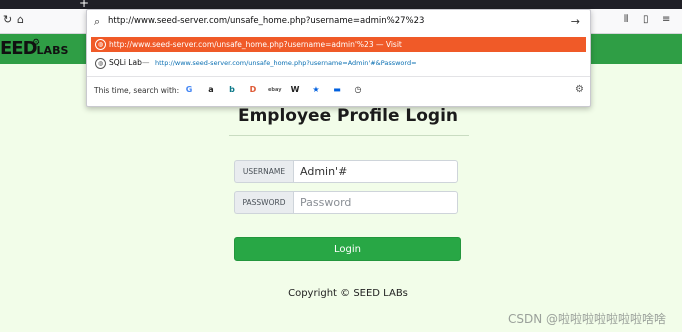  Describe the element at coordinates (666, 19) in the screenshot. I see `menu-icon: ≡` at that location.